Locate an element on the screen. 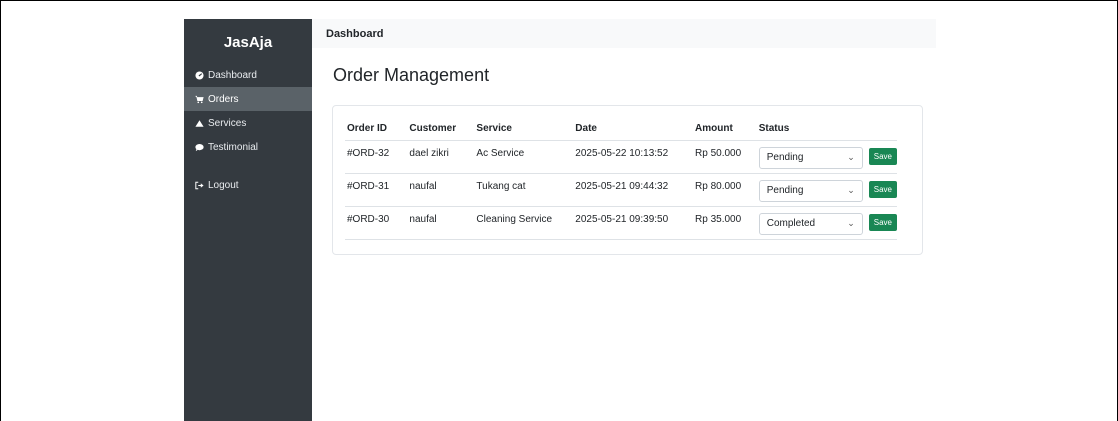 Image resolution: width=1118 pixels, height=421 pixels. sidebar-item-label: Services is located at coordinates (227, 123).